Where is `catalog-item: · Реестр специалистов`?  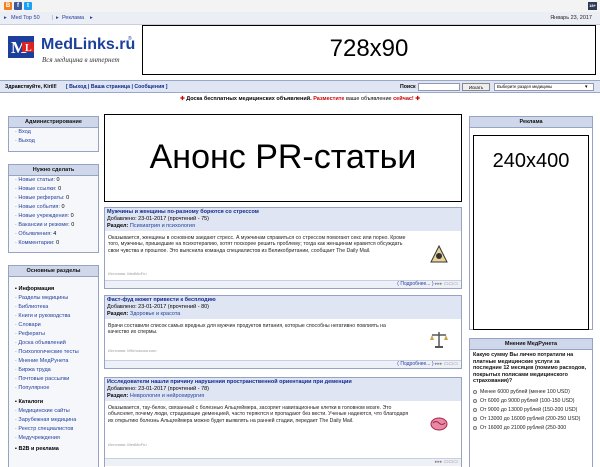
catalog-item: · Реестр специалистов is located at coordinates (53, 429).